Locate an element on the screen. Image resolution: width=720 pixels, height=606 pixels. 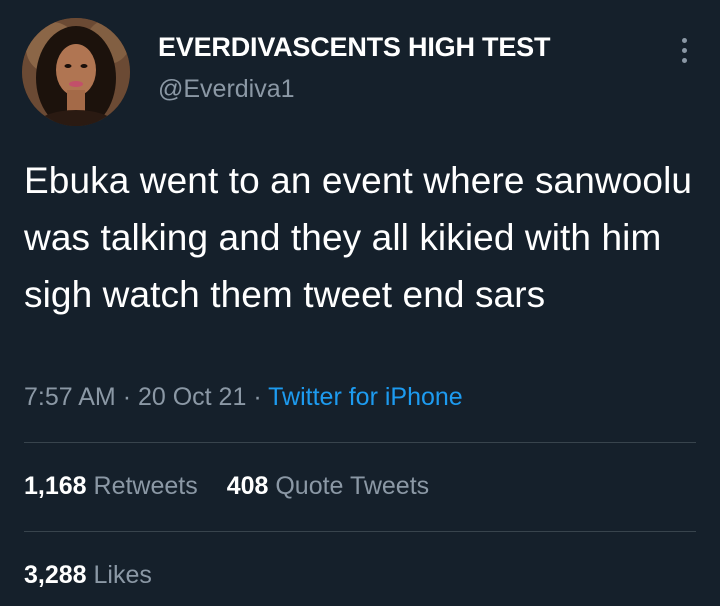
tweet-meta: 7:57 AM · 20 Oct 21 · Twitter for iPhone is located at coordinates (243, 397).